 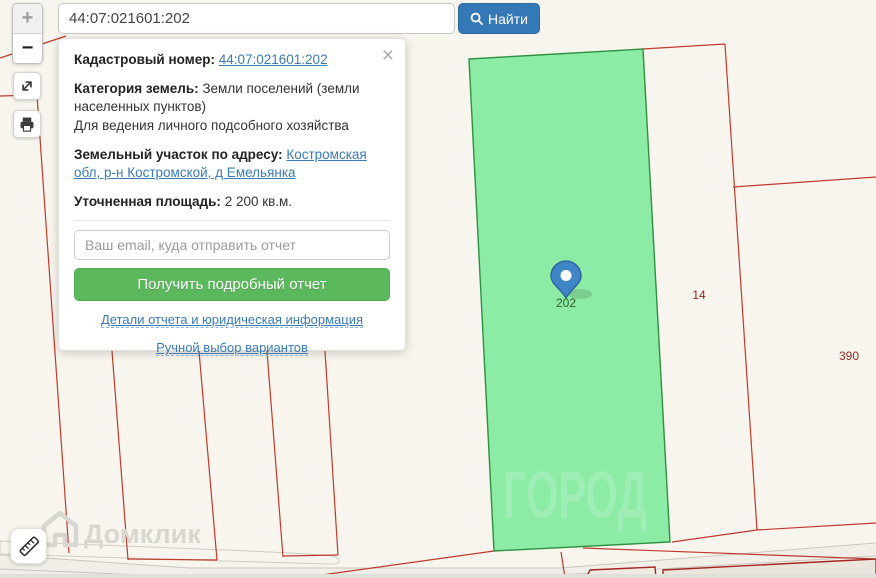 What do you see at coordinates (232, 285) in the screenshot?
I see `get-report-button: Получить подробный отчет` at bounding box center [232, 285].